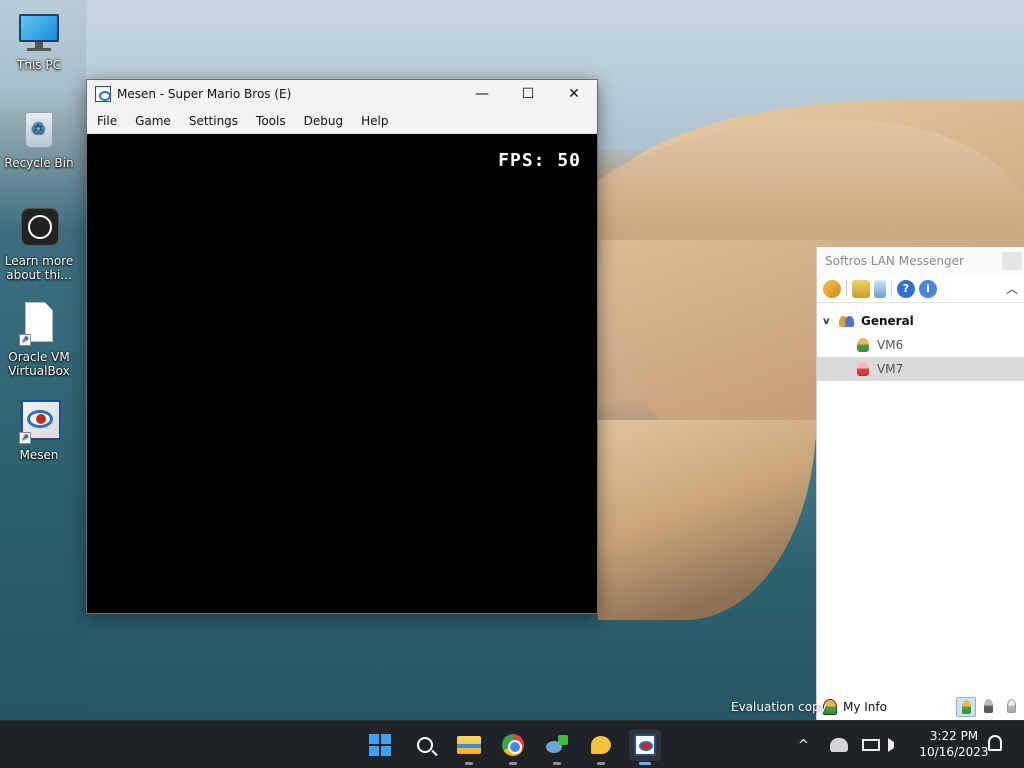  Describe the element at coordinates (39, 324) in the screenshot. I see `virtualbox-shortcut-icon: ↗` at that location.